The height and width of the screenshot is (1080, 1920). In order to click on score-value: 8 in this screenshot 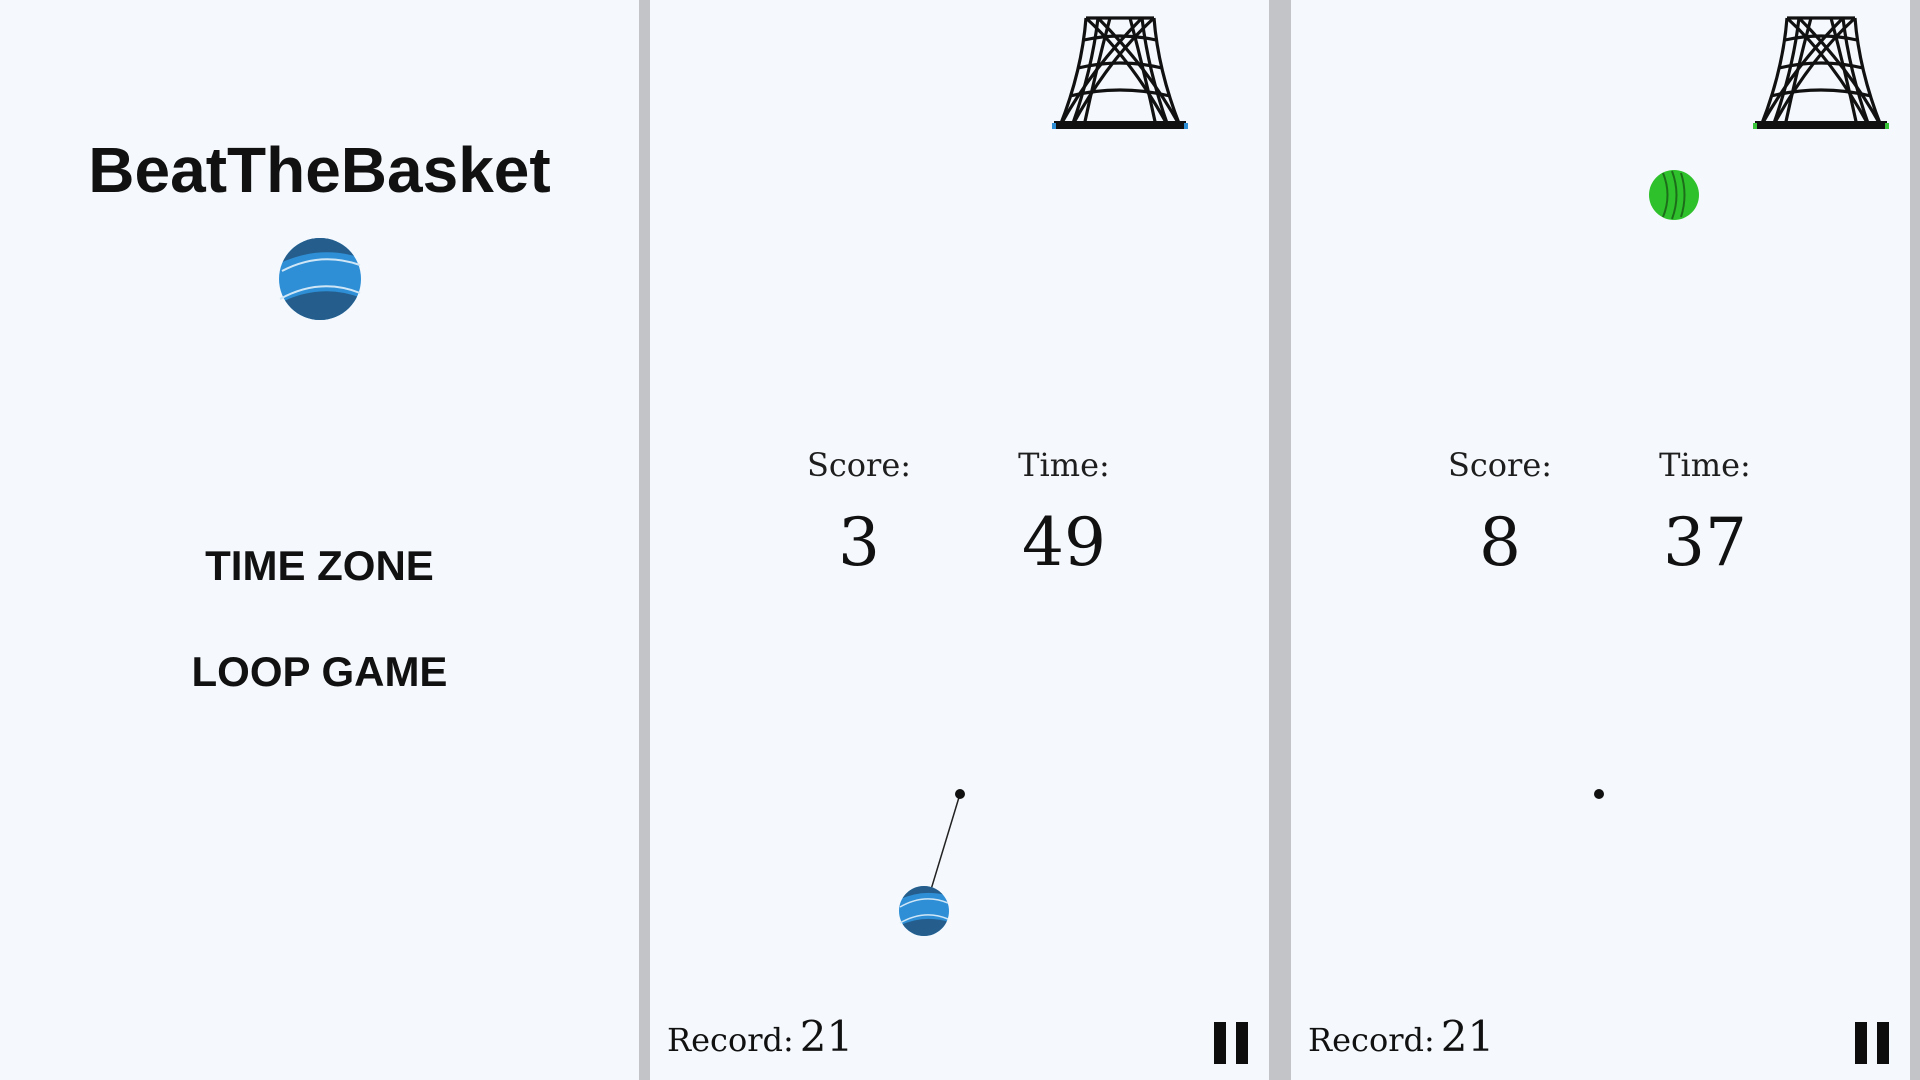, I will do `click(1500, 542)`.